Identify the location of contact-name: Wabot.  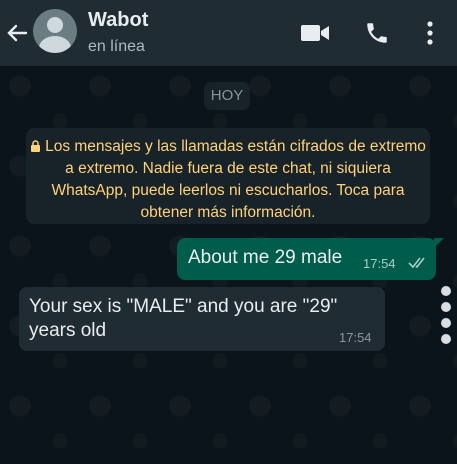
(118, 20).